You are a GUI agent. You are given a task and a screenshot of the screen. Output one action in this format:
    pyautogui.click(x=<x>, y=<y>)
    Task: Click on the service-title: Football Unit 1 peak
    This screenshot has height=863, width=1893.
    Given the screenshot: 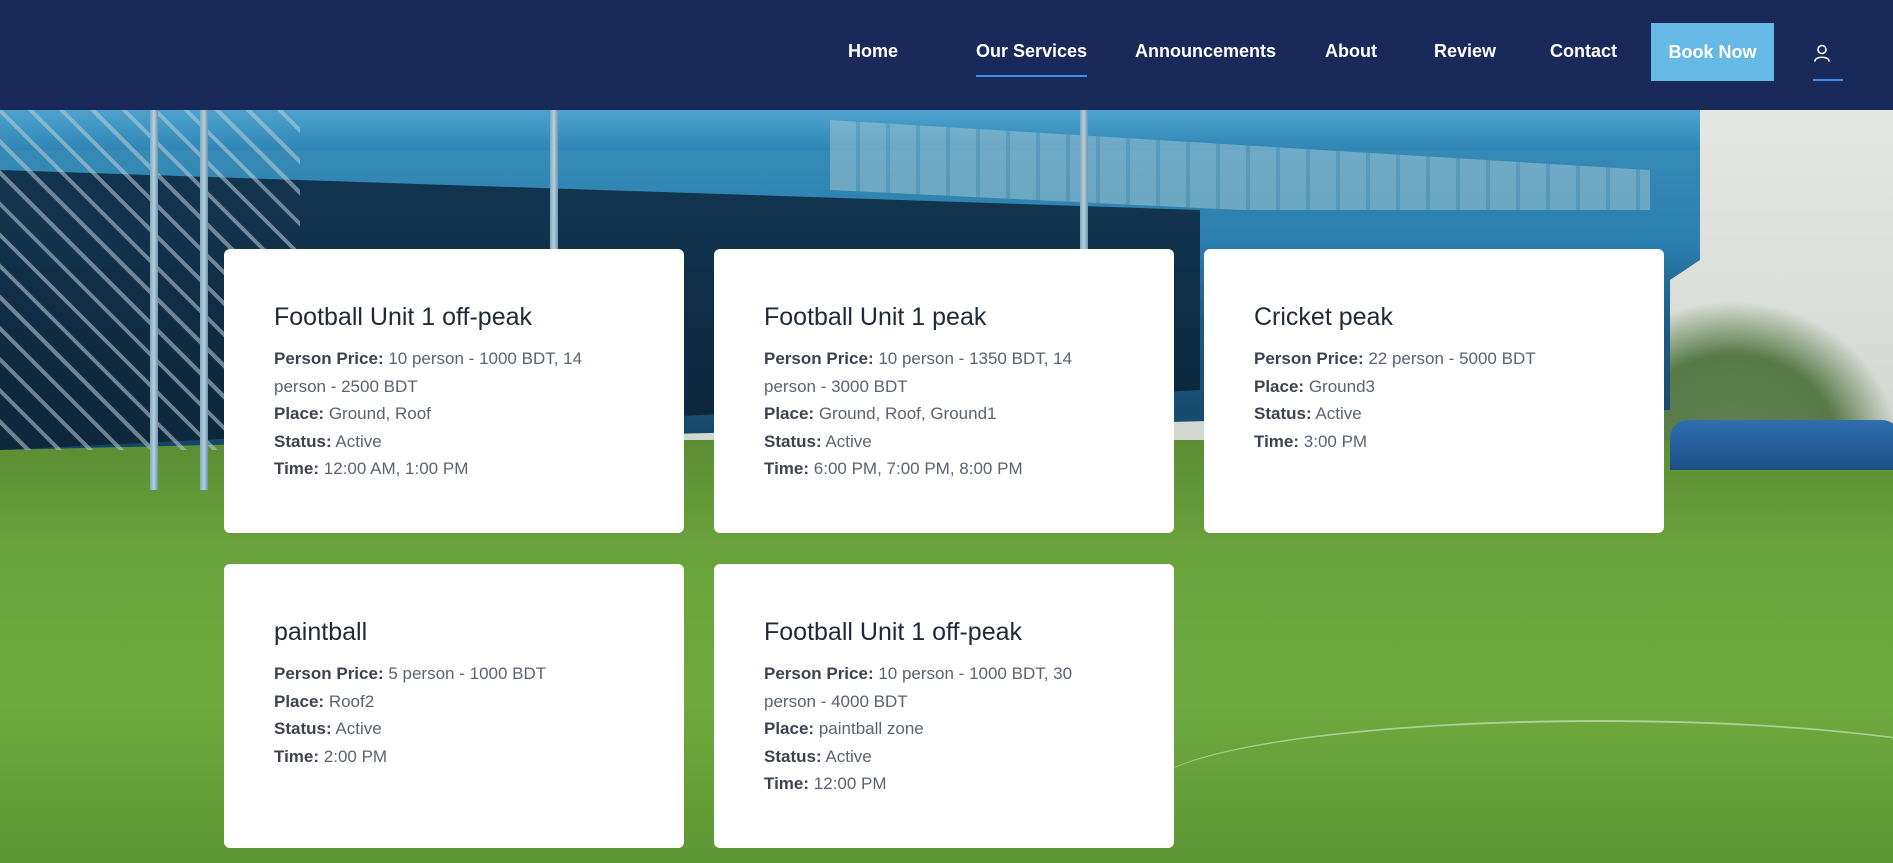 What is the action you would take?
    pyautogui.click(x=875, y=317)
    